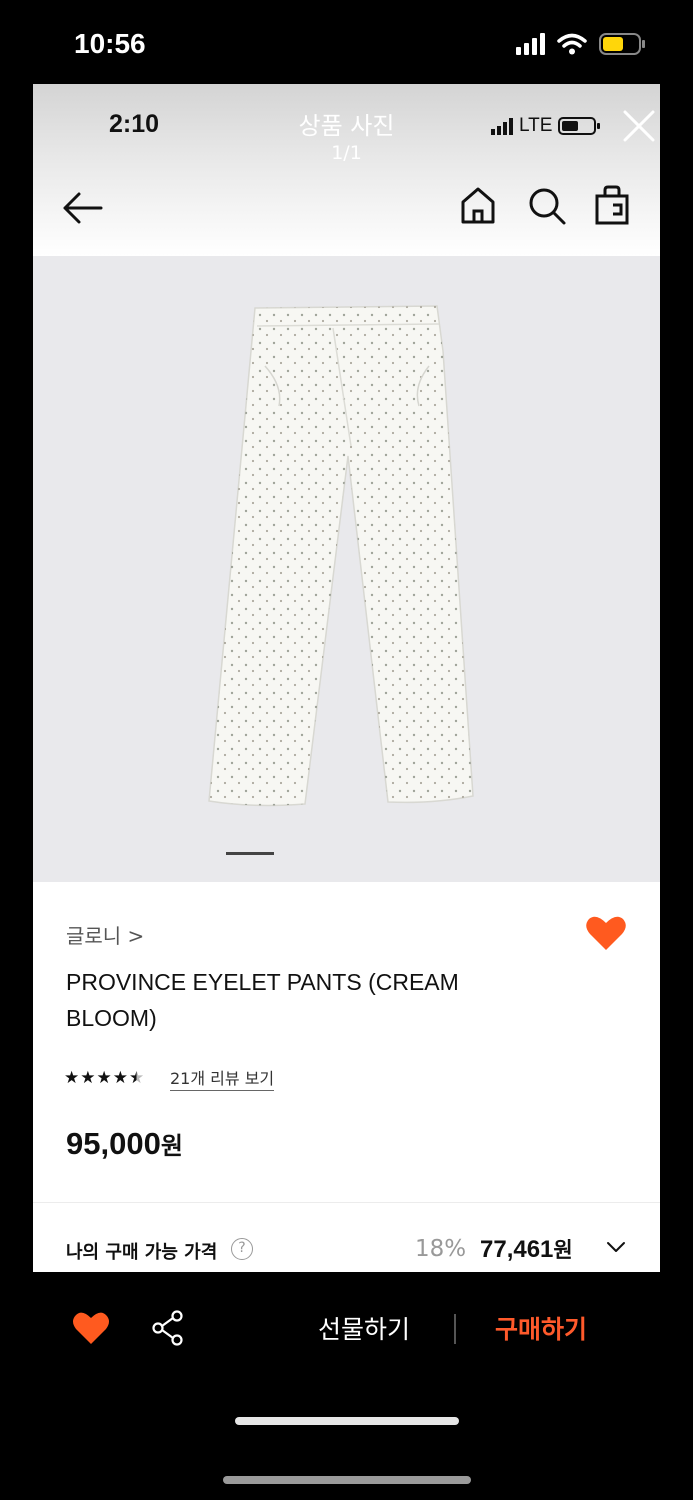 The height and width of the screenshot is (1500, 693). I want to click on inner-signal-icon, so click(502, 126).